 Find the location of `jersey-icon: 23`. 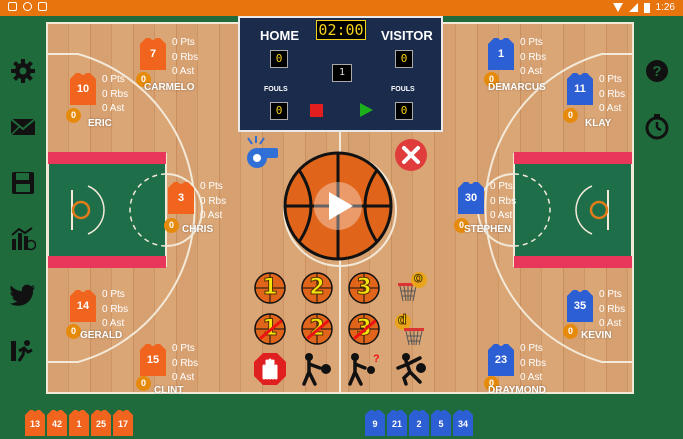

jersey-icon: 23 is located at coordinates (501, 360).